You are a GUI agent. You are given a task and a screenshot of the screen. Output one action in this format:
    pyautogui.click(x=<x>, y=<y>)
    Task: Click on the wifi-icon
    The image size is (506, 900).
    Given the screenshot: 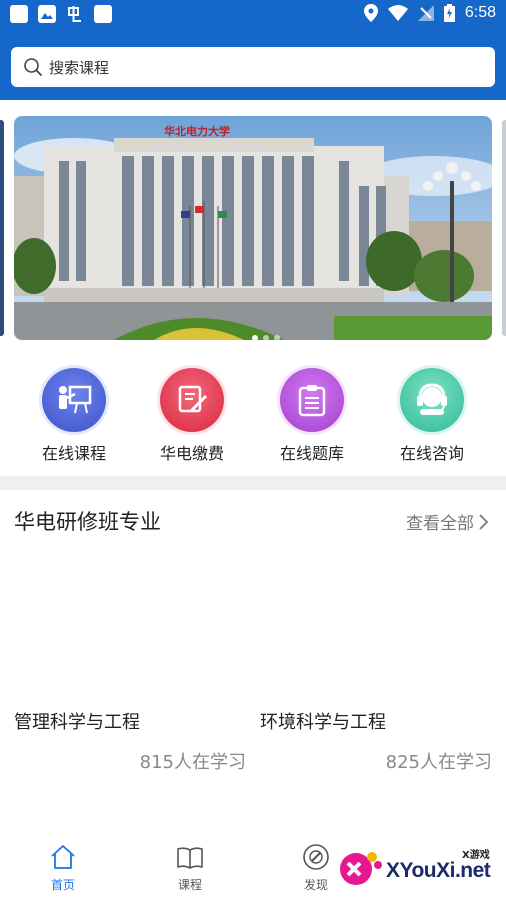 What is the action you would take?
    pyautogui.click(x=397, y=13)
    